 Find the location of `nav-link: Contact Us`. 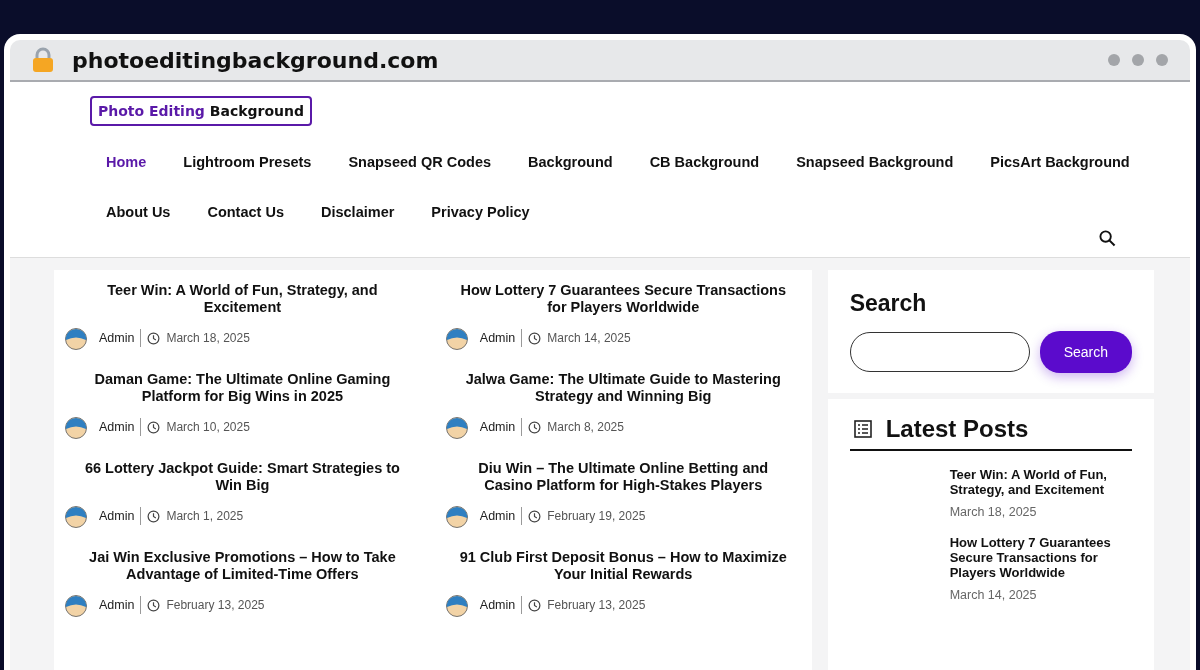

nav-link: Contact Us is located at coordinates (245, 212).